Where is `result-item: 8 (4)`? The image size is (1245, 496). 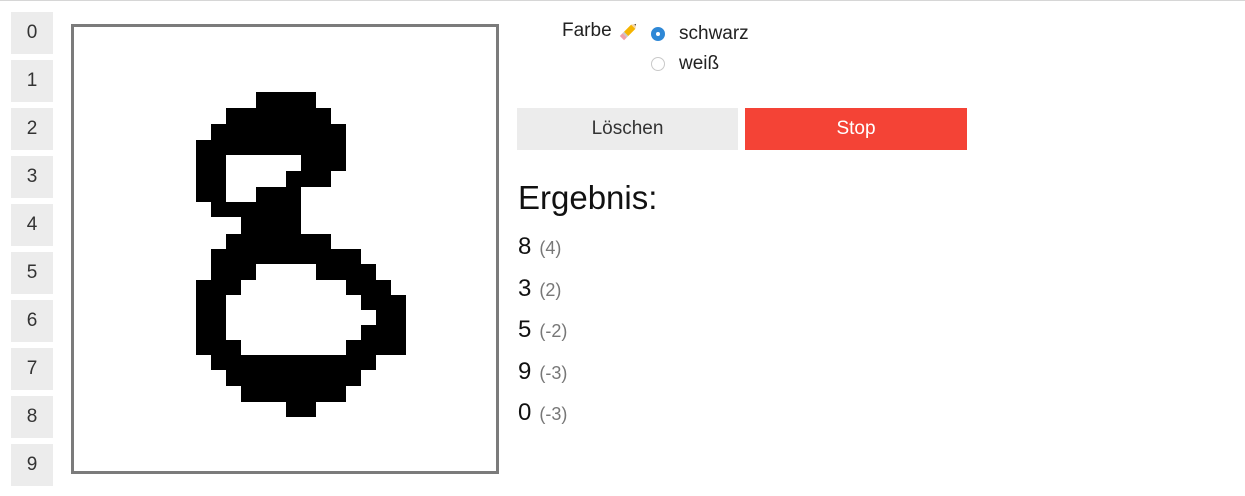 result-item: 8 (4) is located at coordinates (542, 250).